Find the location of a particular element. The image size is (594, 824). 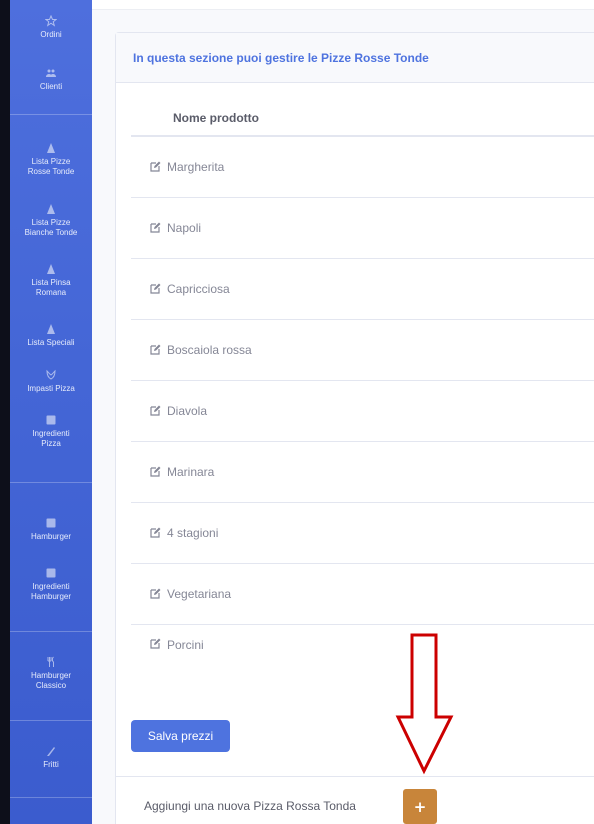

sidebar-item-label: Lista Speciali is located at coordinates (51, 342).